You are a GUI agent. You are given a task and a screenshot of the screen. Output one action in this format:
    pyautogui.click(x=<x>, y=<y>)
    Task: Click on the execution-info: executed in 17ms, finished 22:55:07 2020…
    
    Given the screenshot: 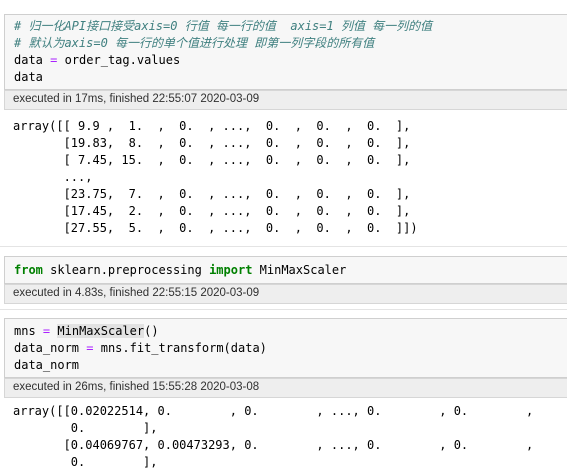 What is the action you would take?
    pyautogui.click(x=285, y=100)
    